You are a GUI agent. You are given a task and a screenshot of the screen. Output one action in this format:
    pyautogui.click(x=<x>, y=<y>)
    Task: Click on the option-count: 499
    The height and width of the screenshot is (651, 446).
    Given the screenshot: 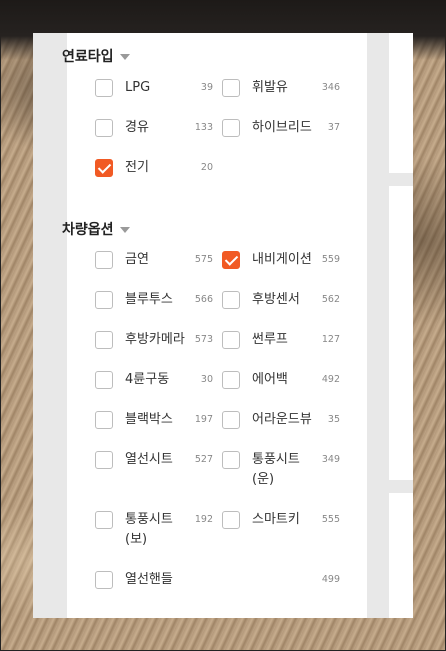 What is the action you would take?
    pyautogui.click(x=330, y=579)
    